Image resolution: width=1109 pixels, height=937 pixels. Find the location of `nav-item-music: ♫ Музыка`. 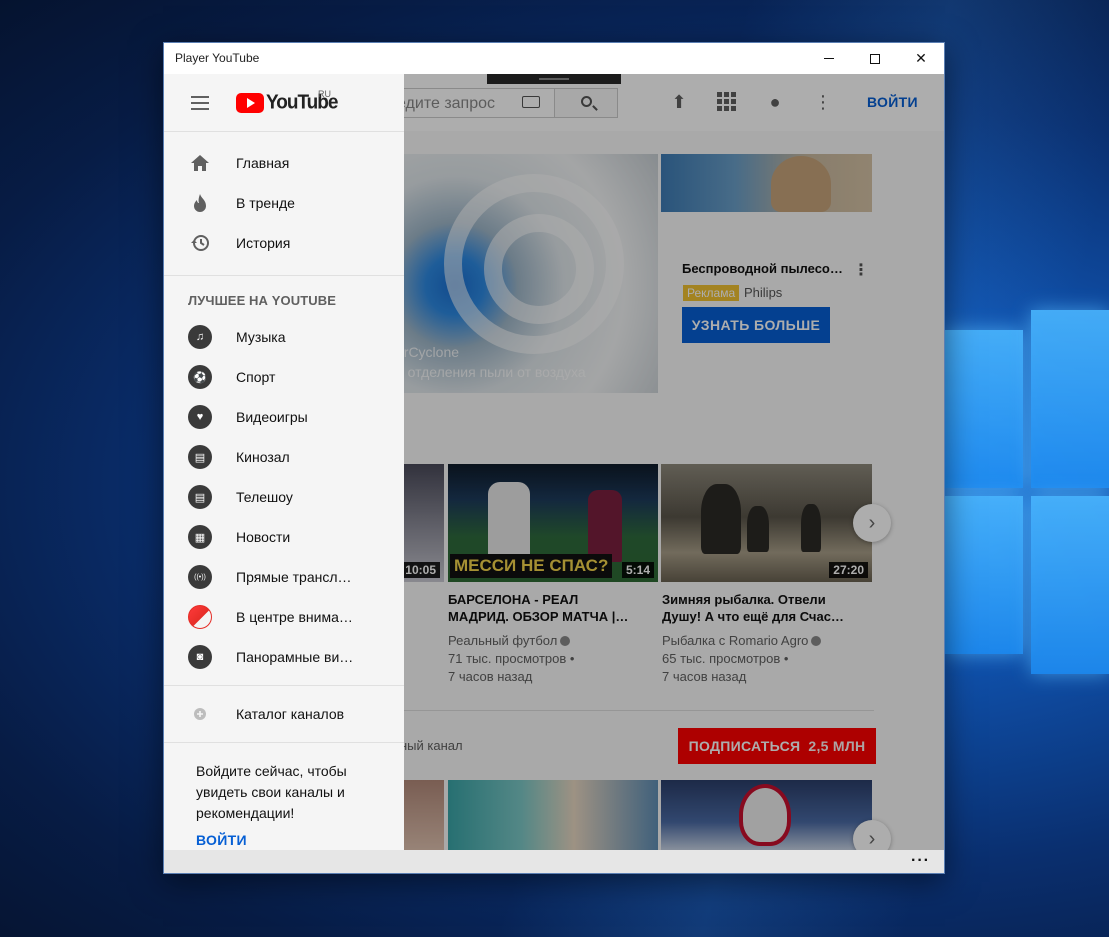

nav-item-music: ♫ Музыка is located at coordinates (284, 337).